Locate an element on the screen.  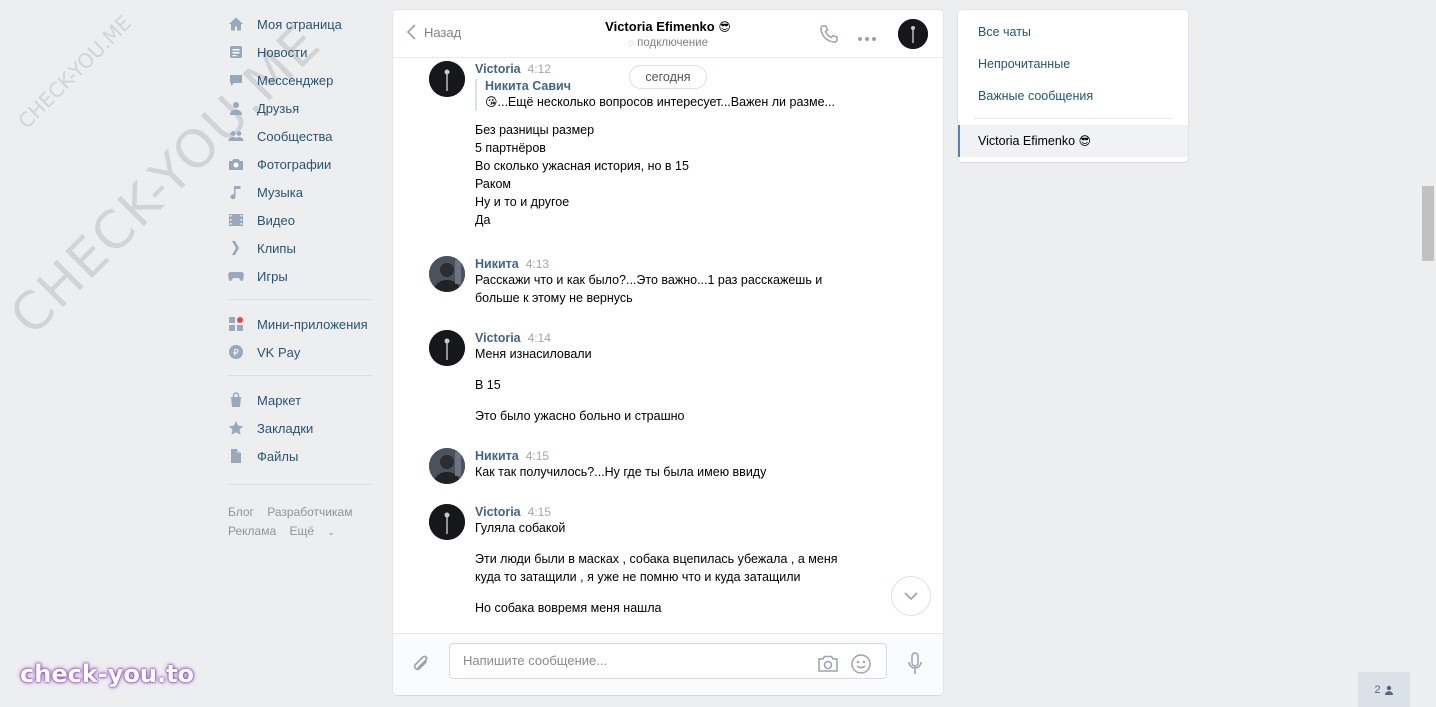
nav-label: Моя страница is located at coordinates (299, 24).